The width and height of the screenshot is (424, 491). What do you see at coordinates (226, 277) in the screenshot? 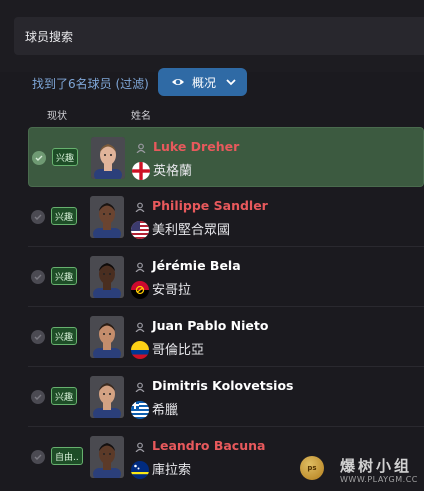
I see `player-row: 兴趣 Jérémie Bela 安哥拉` at bounding box center [226, 277].